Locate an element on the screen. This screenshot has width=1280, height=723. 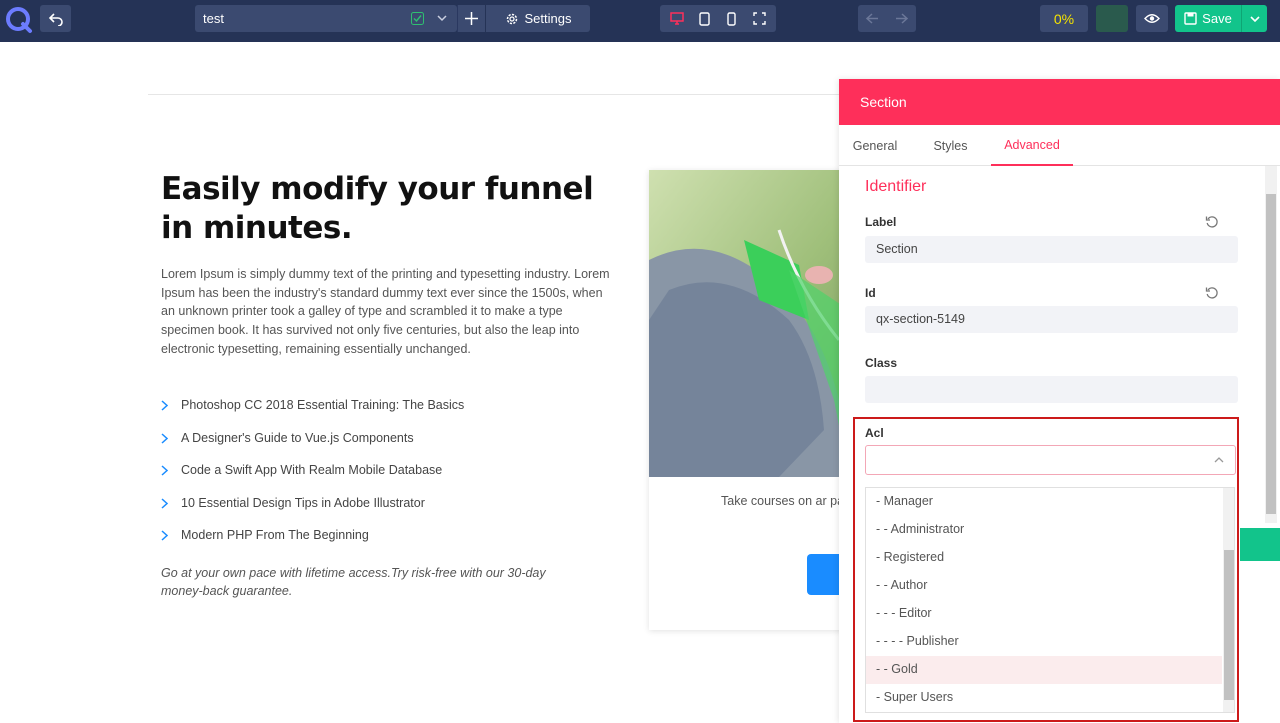
settings-button: Settings is located at coordinates (538, 18).